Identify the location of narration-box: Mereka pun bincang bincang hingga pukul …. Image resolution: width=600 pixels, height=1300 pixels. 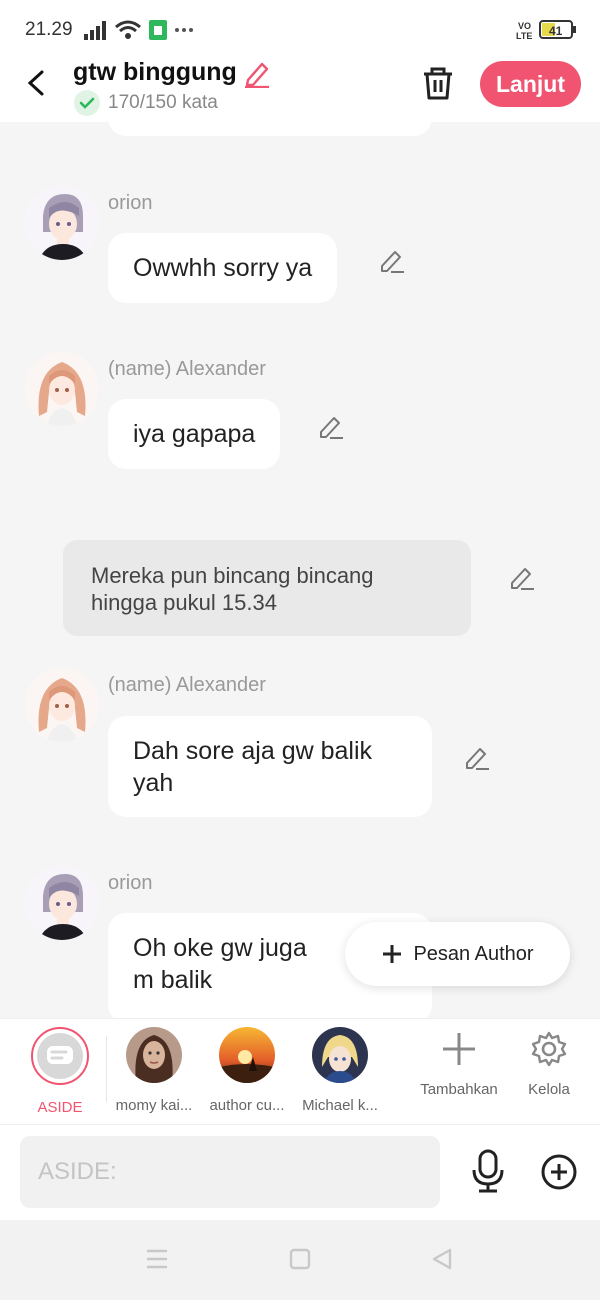
(267, 588).